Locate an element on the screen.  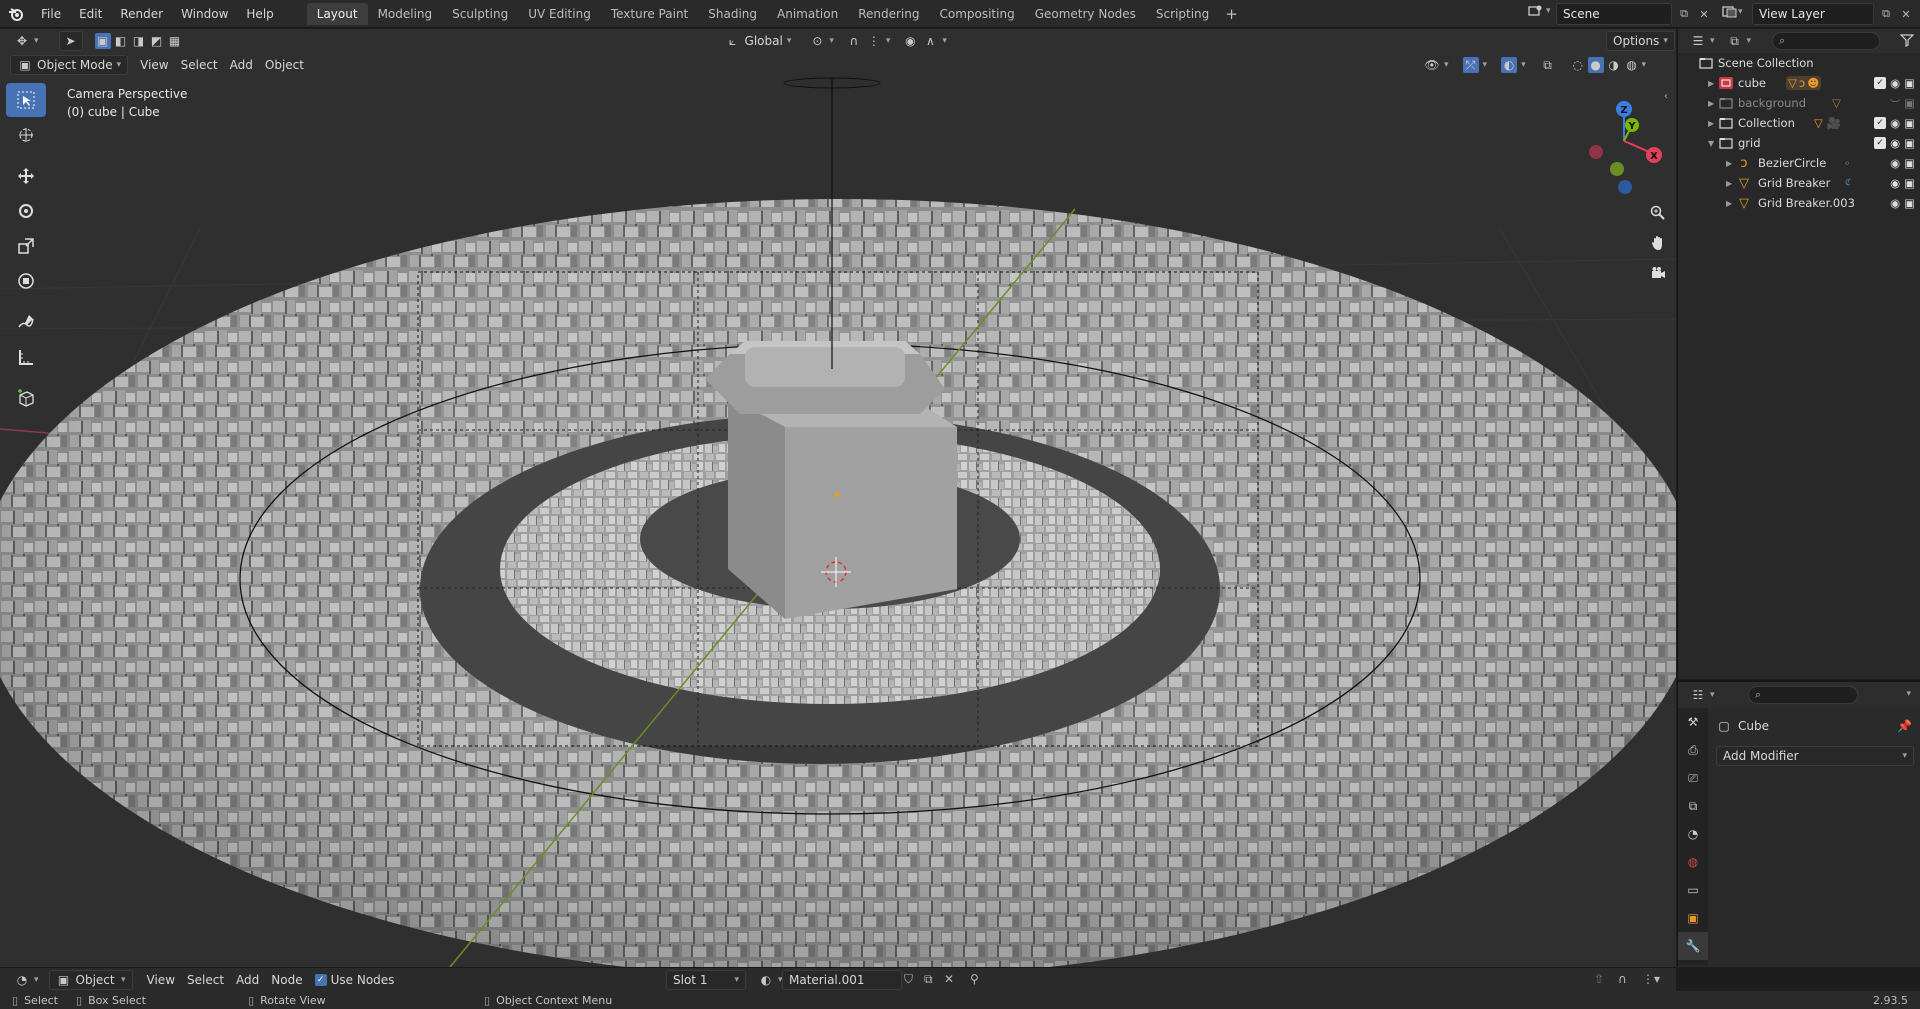
viewport-menu-view: View is located at coordinates (154, 65).